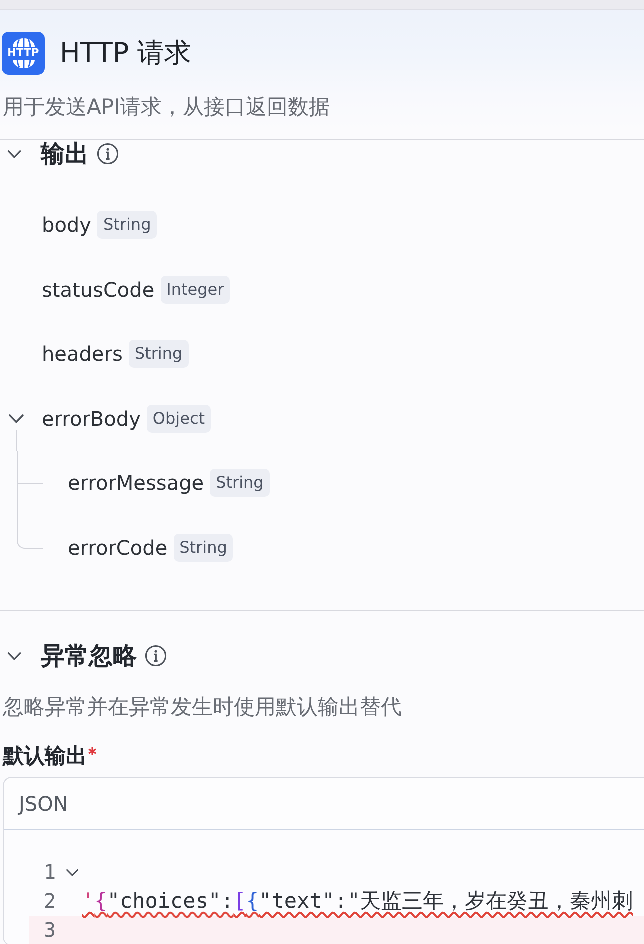 The height and width of the screenshot is (944, 644). Describe the element at coordinates (179, 418) in the screenshot. I see `type-tag: Object` at that location.